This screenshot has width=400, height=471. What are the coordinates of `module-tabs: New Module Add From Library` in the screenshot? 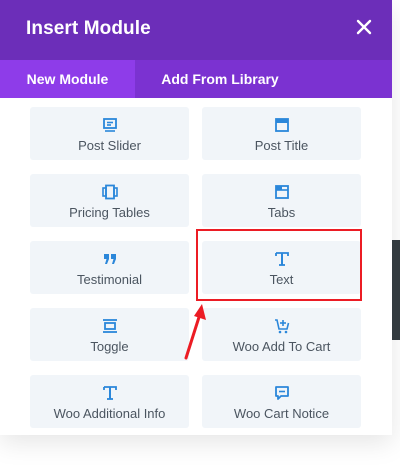 It's located at (196, 79).